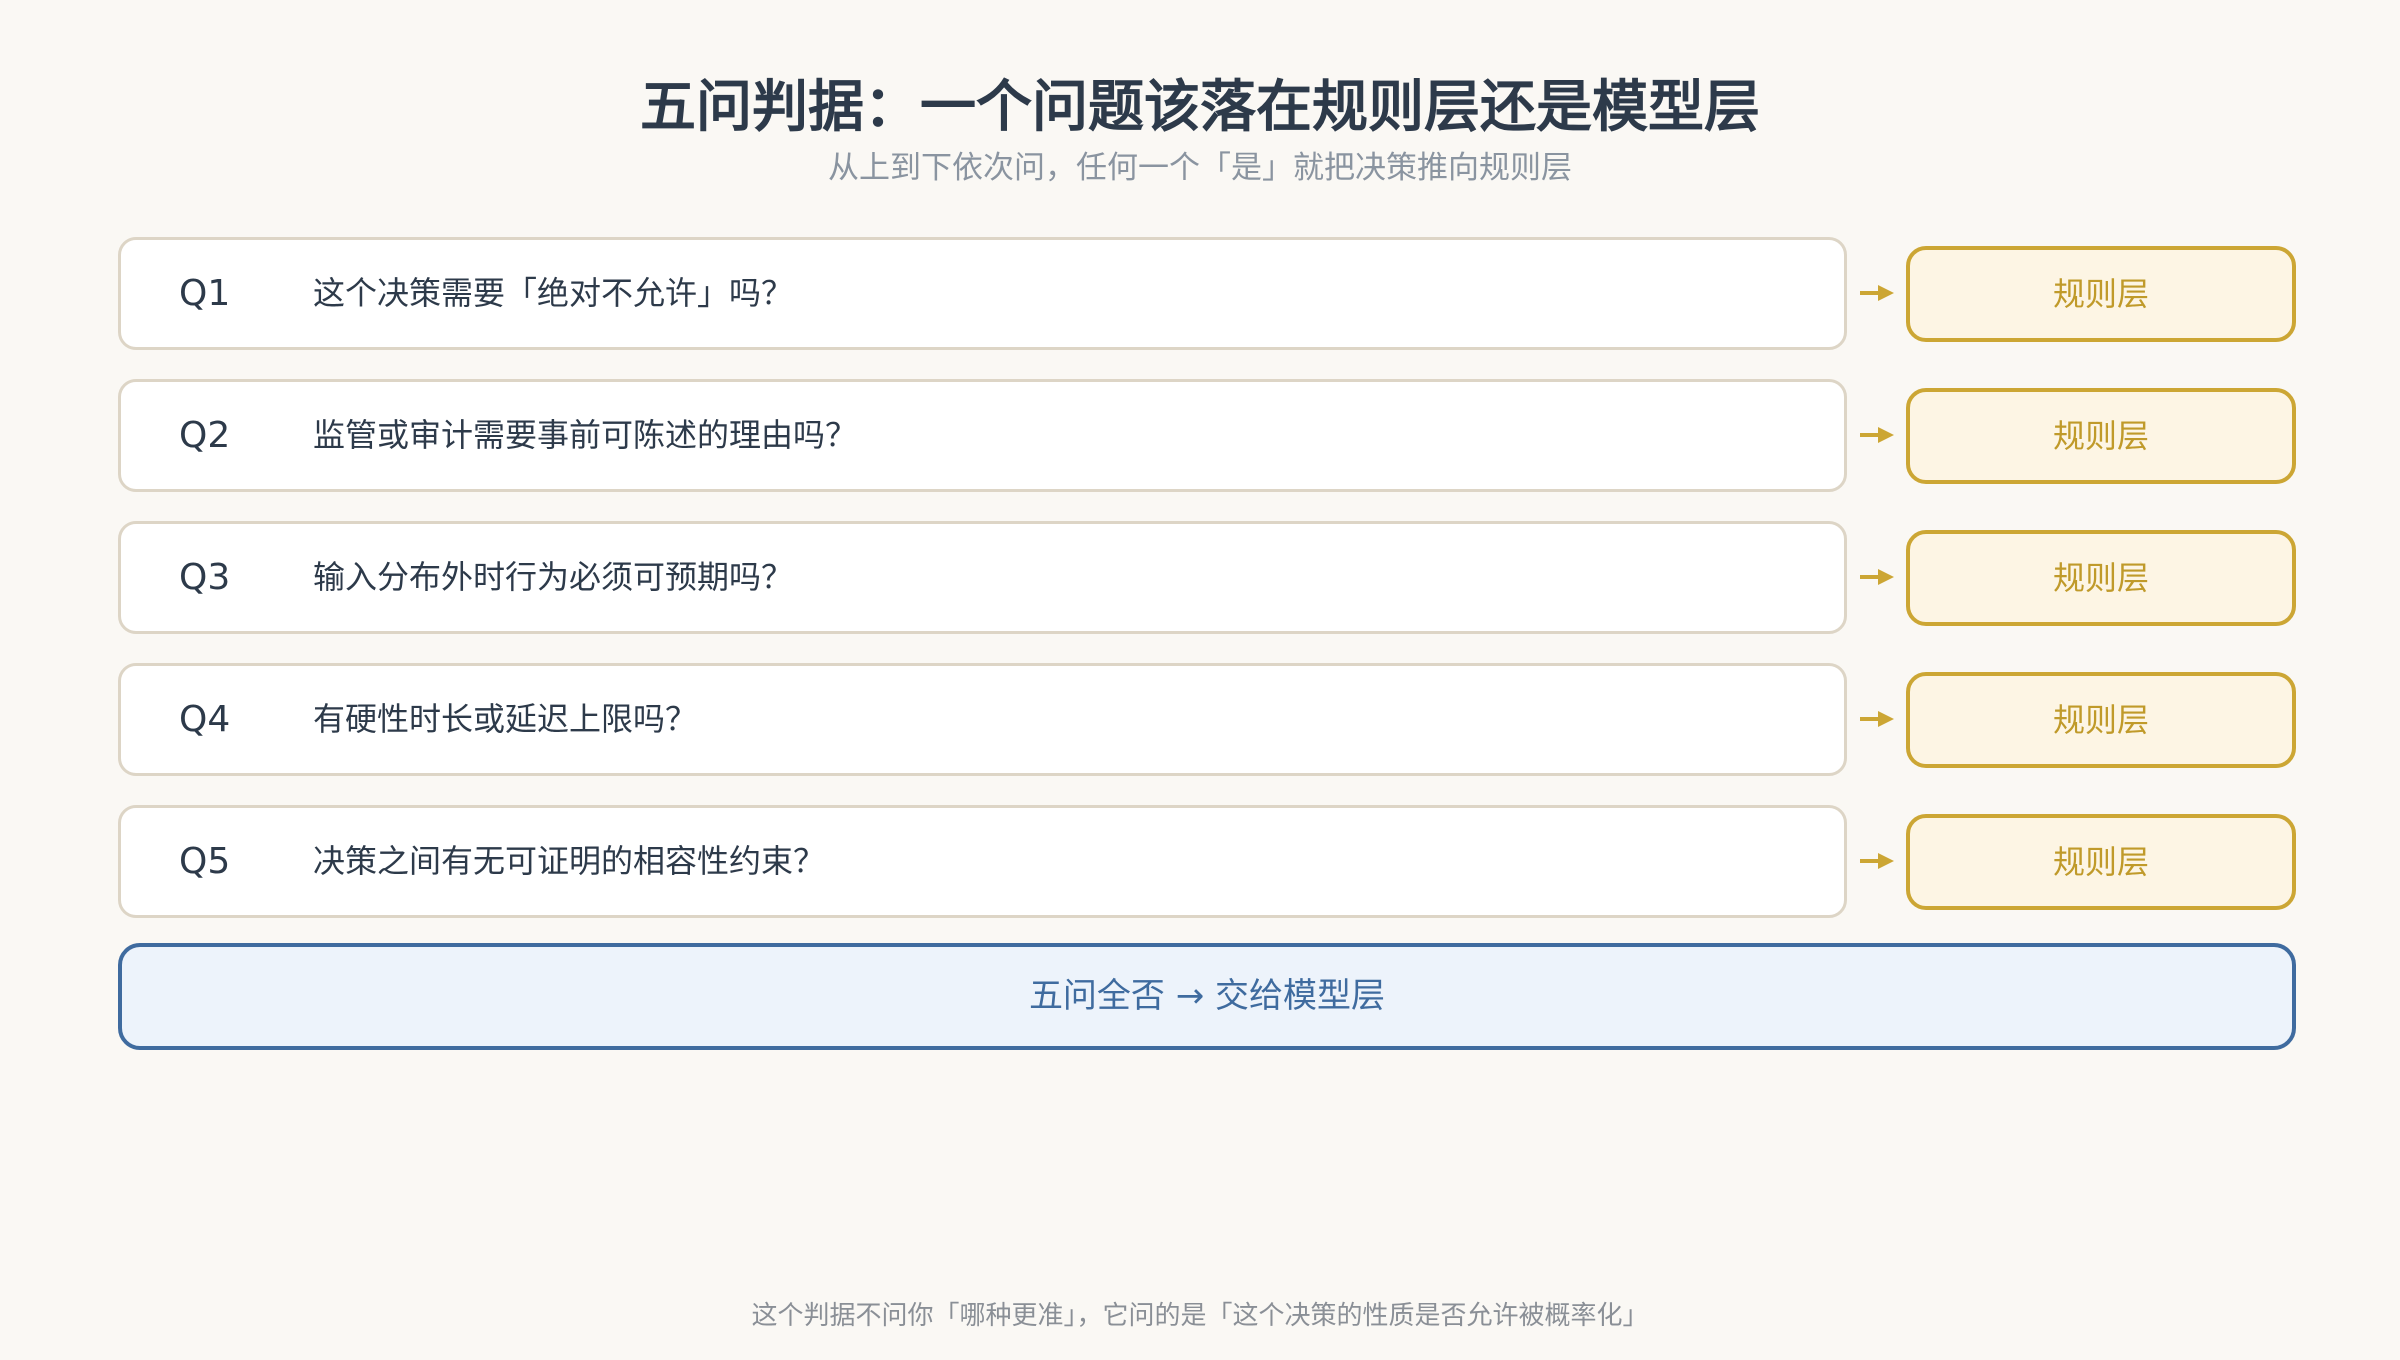 The image size is (2400, 1360). What do you see at coordinates (553, 293) in the screenshot?
I see `question-text: 这个决策需要「绝对不允许」吗？` at bounding box center [553, 293].